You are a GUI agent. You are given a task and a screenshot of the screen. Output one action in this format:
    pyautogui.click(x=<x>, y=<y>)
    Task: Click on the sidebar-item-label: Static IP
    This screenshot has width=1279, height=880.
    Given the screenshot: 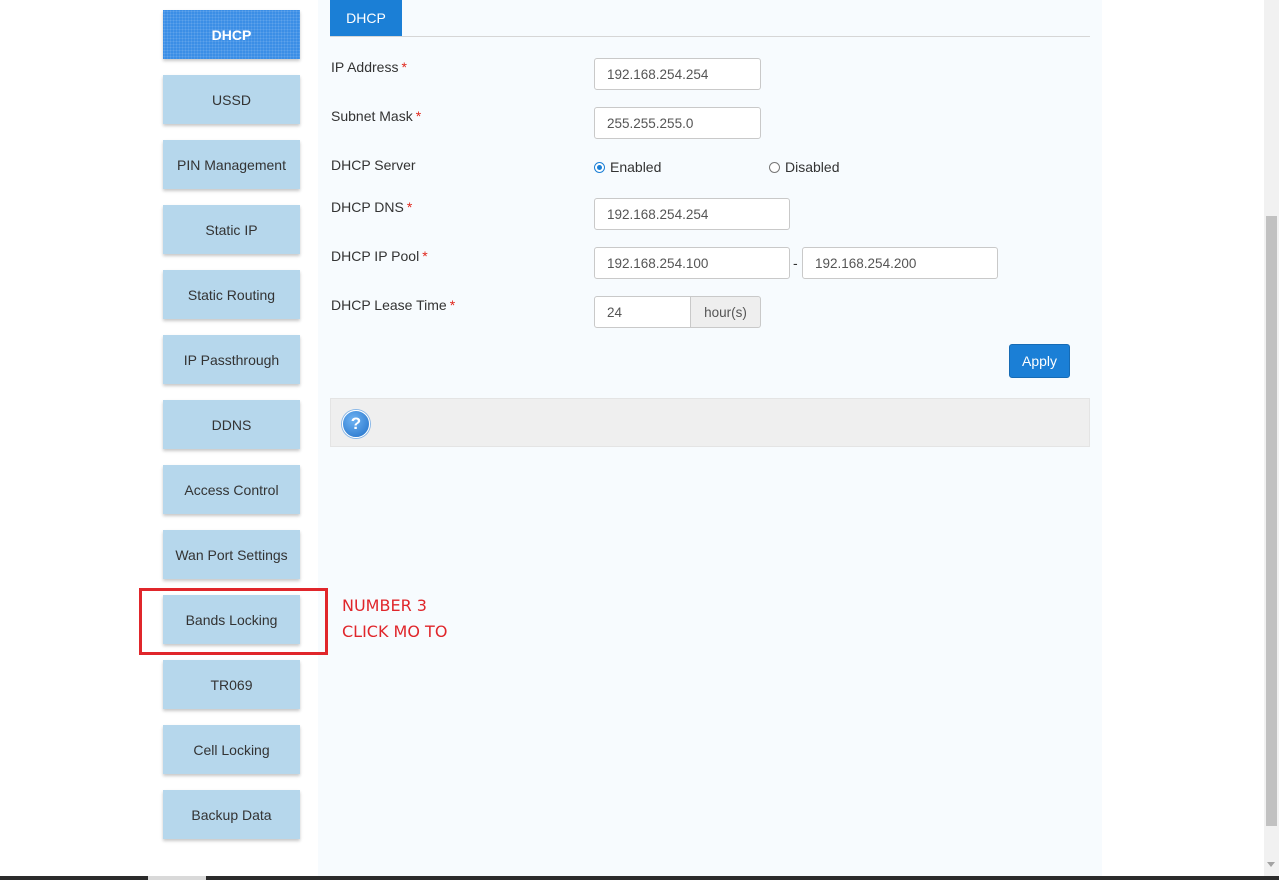 What is the action you would take?
    pyautogui.click(x=231, y=229)
    